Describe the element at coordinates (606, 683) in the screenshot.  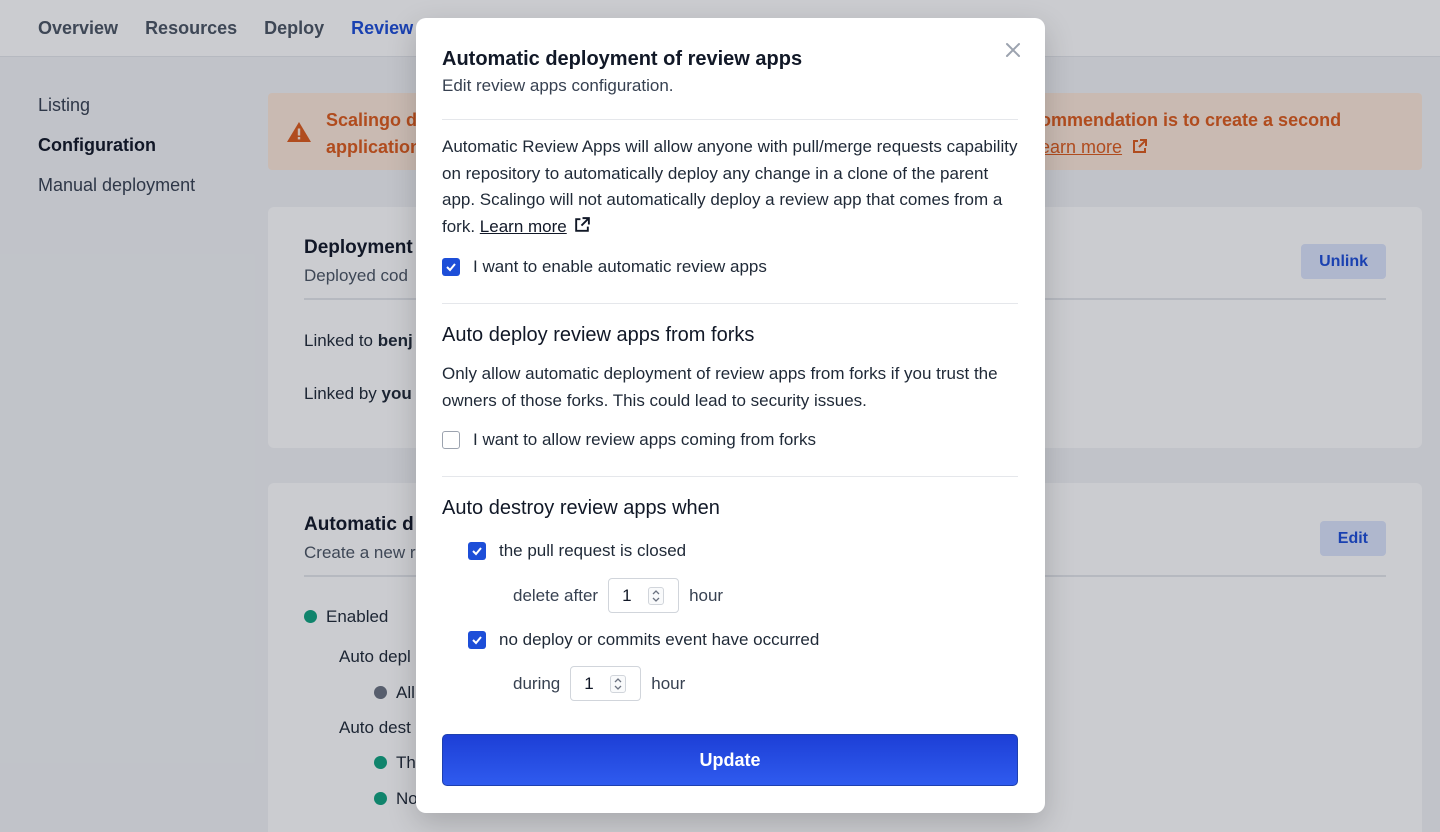
I see `during-input: 1` at that location.